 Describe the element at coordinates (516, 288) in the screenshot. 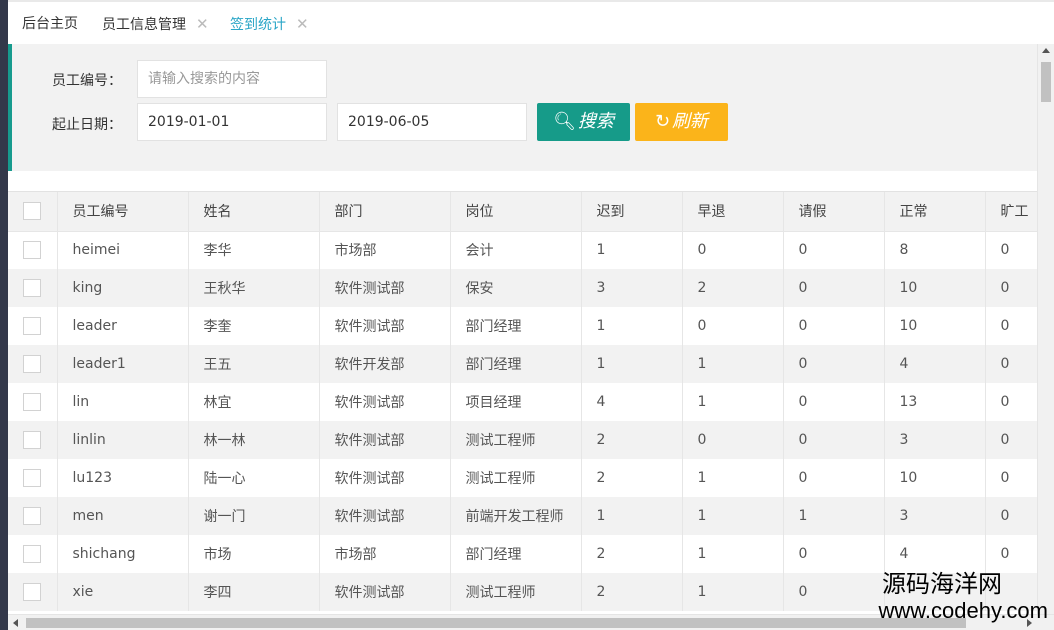

I see `table-cell: 保安` at that location.